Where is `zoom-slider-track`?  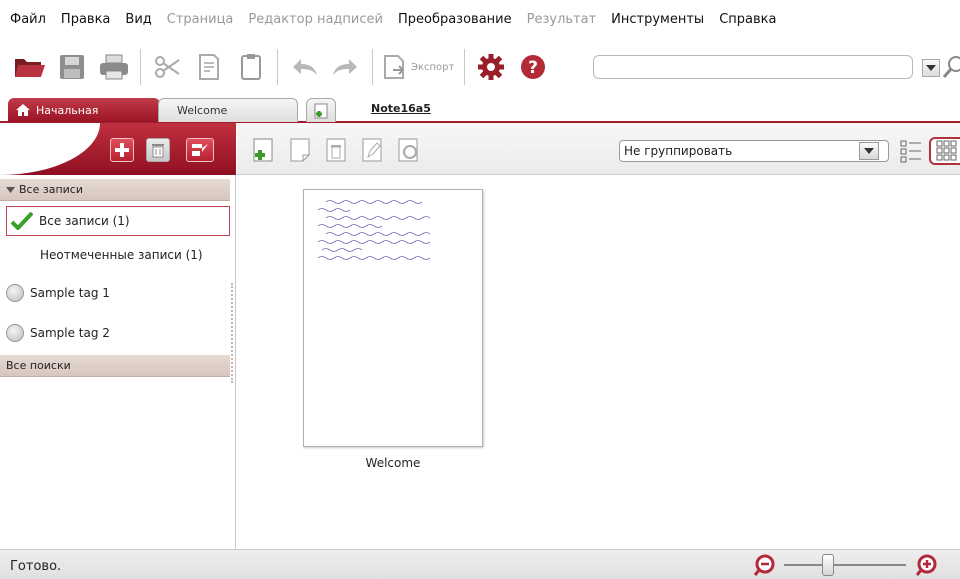
zoom-slider-track is located at coordinates (845, 565).